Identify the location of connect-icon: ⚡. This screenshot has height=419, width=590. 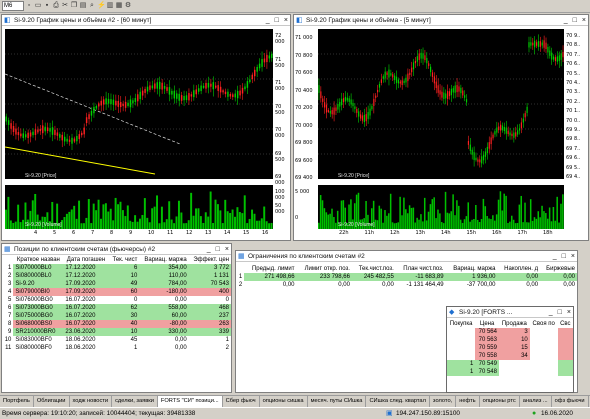
(101, 6).